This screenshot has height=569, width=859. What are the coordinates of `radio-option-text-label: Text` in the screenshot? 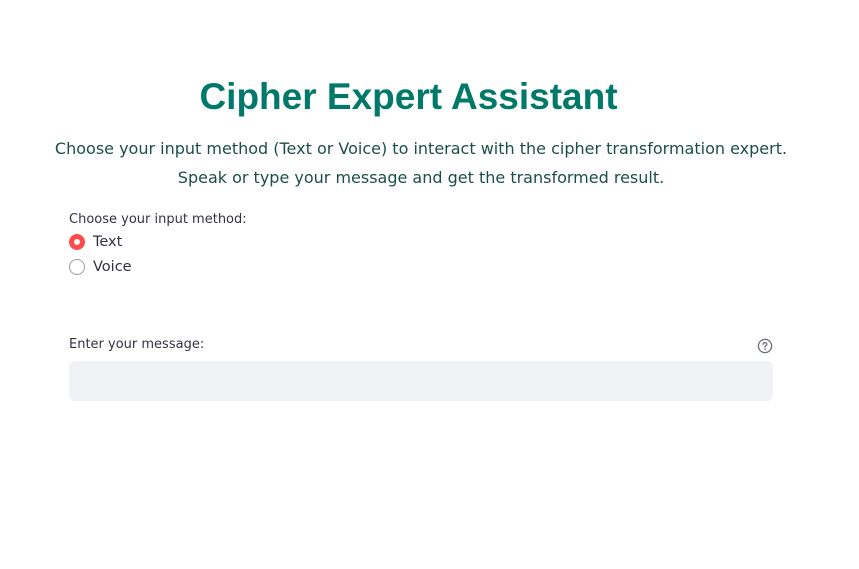 It's located at (108, 241).